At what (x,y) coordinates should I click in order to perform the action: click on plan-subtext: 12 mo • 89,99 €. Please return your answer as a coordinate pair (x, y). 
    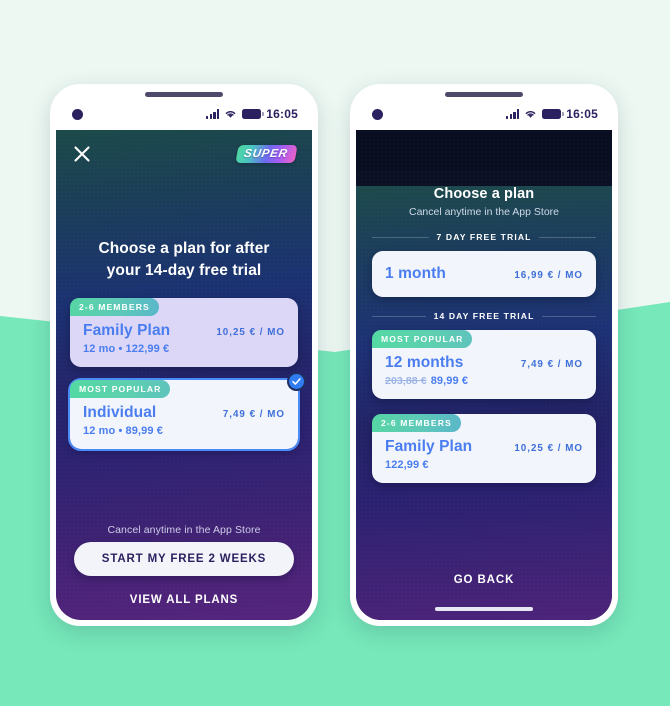
    Looking at the image, I should click on (123, 431).